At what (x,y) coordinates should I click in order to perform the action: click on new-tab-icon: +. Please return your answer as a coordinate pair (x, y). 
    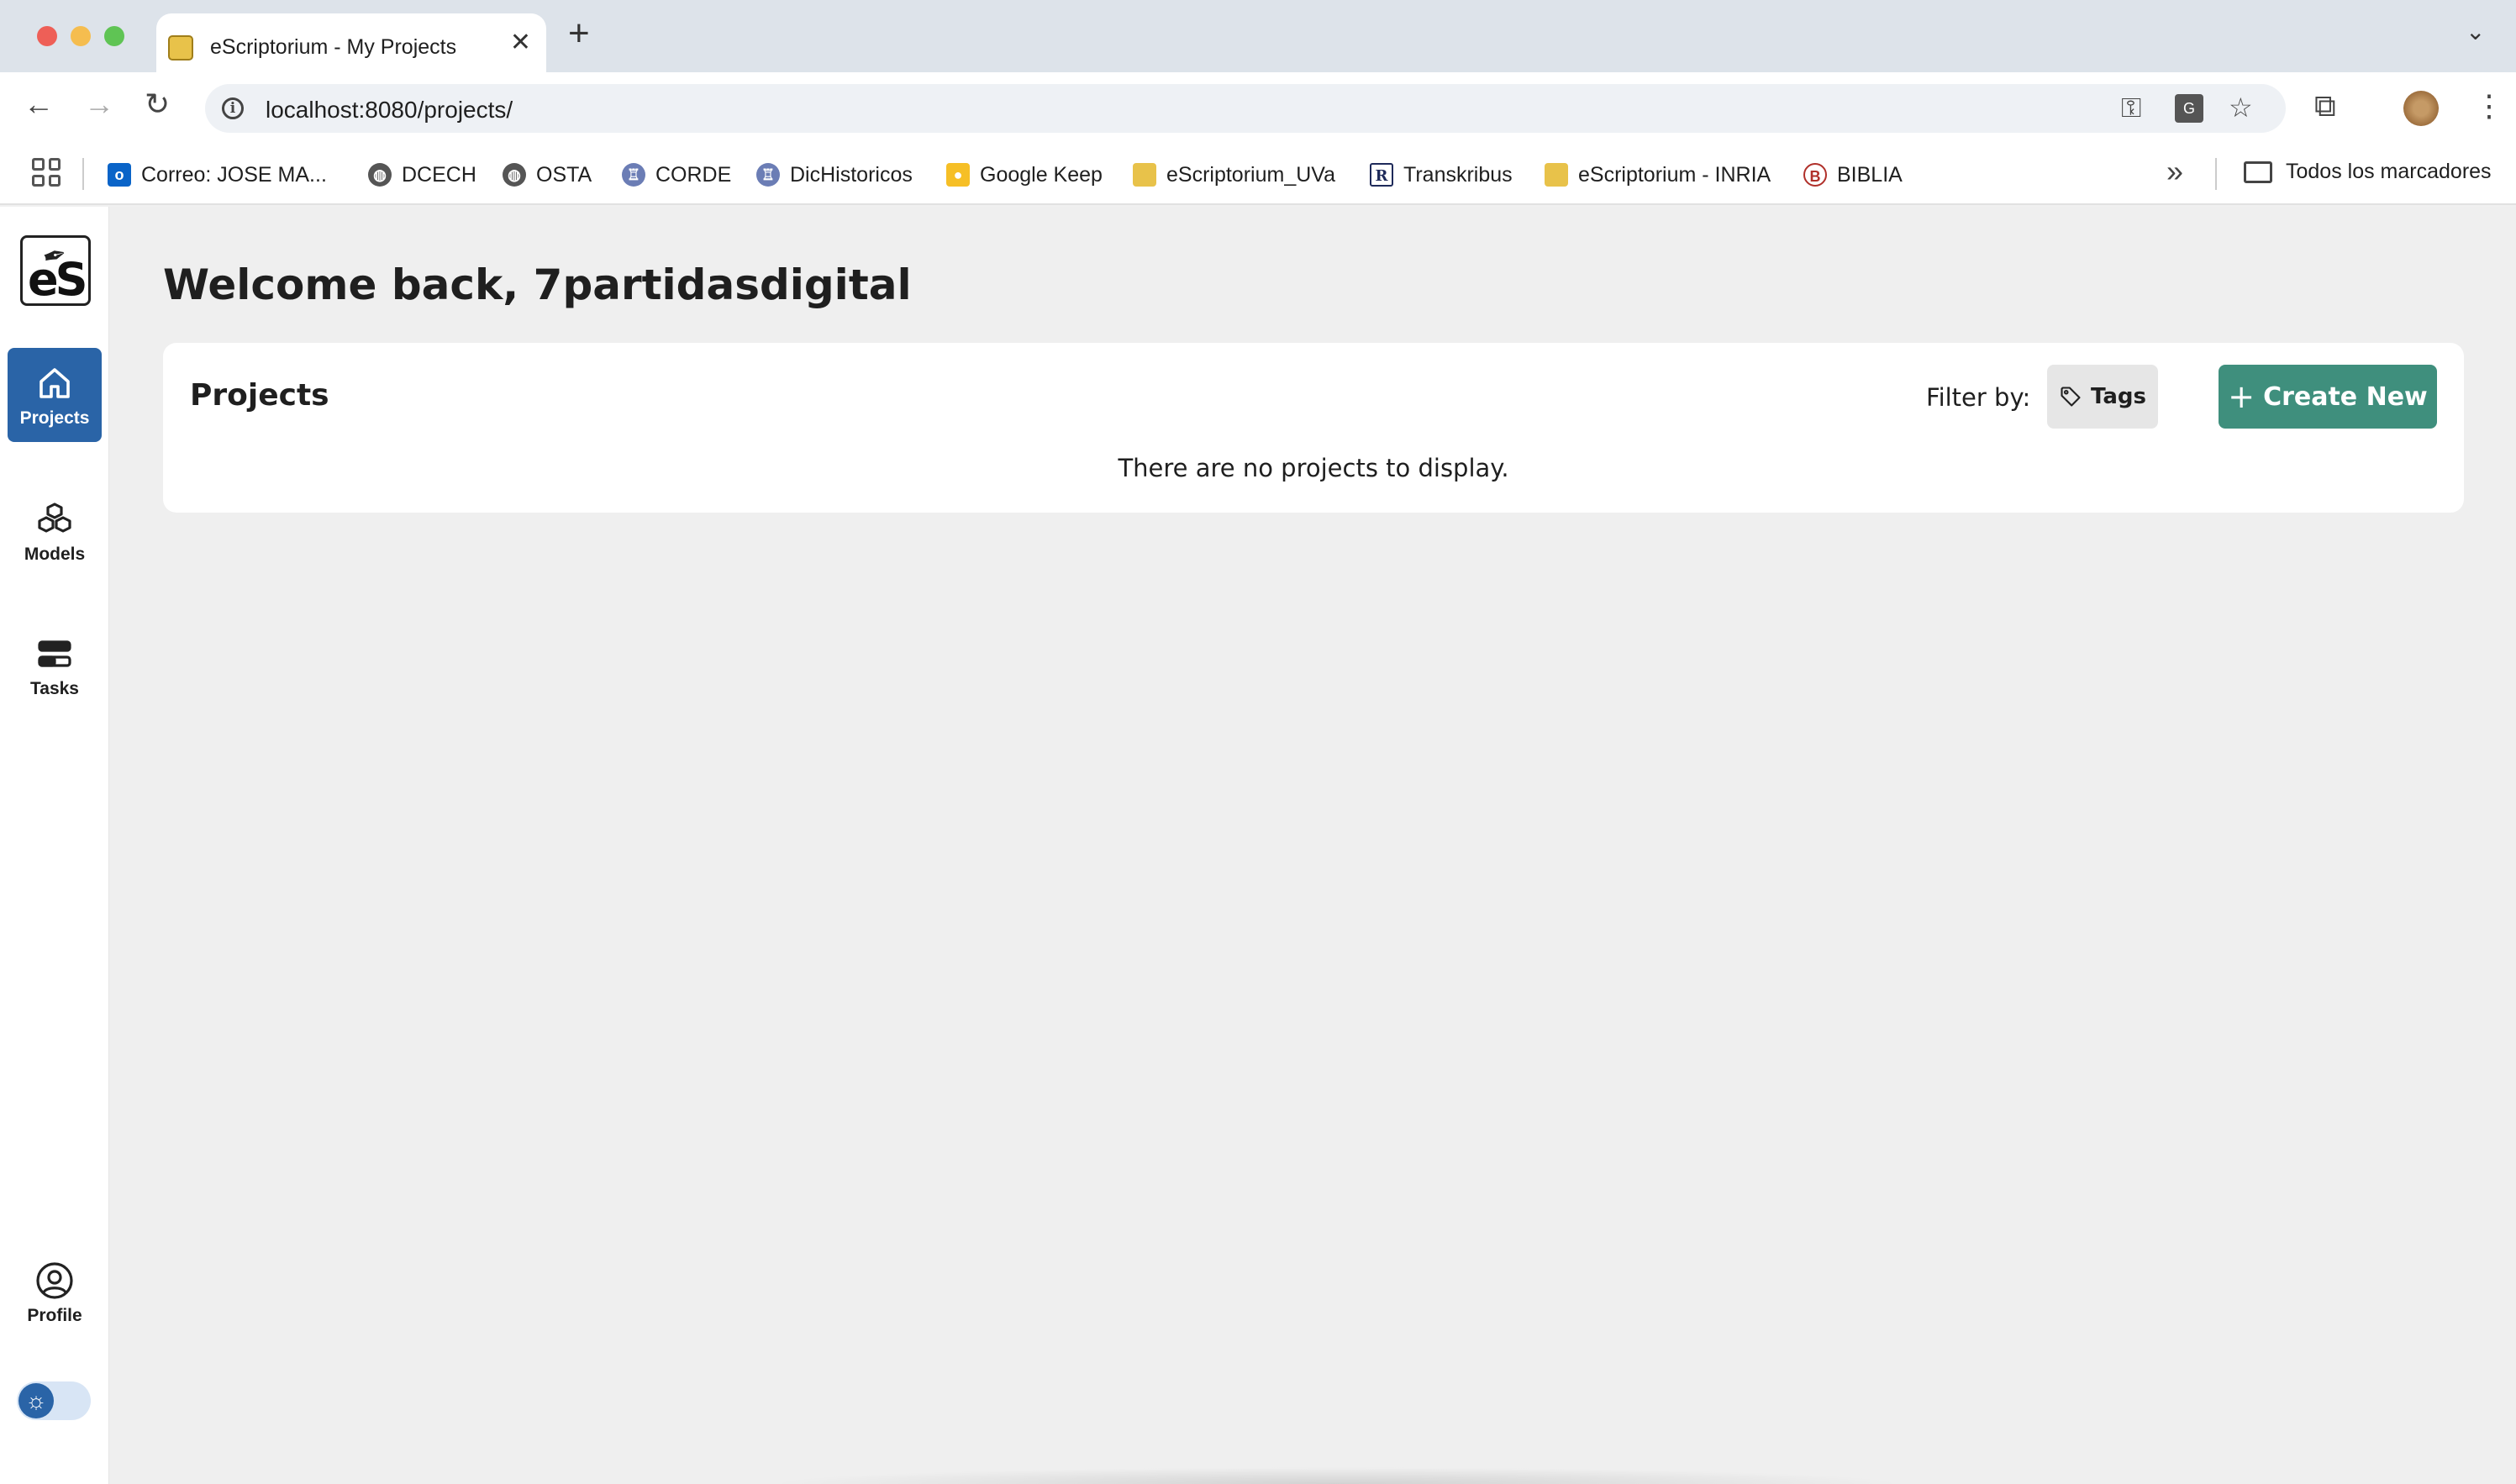
    Looking at the image, I should click on (579, 33).